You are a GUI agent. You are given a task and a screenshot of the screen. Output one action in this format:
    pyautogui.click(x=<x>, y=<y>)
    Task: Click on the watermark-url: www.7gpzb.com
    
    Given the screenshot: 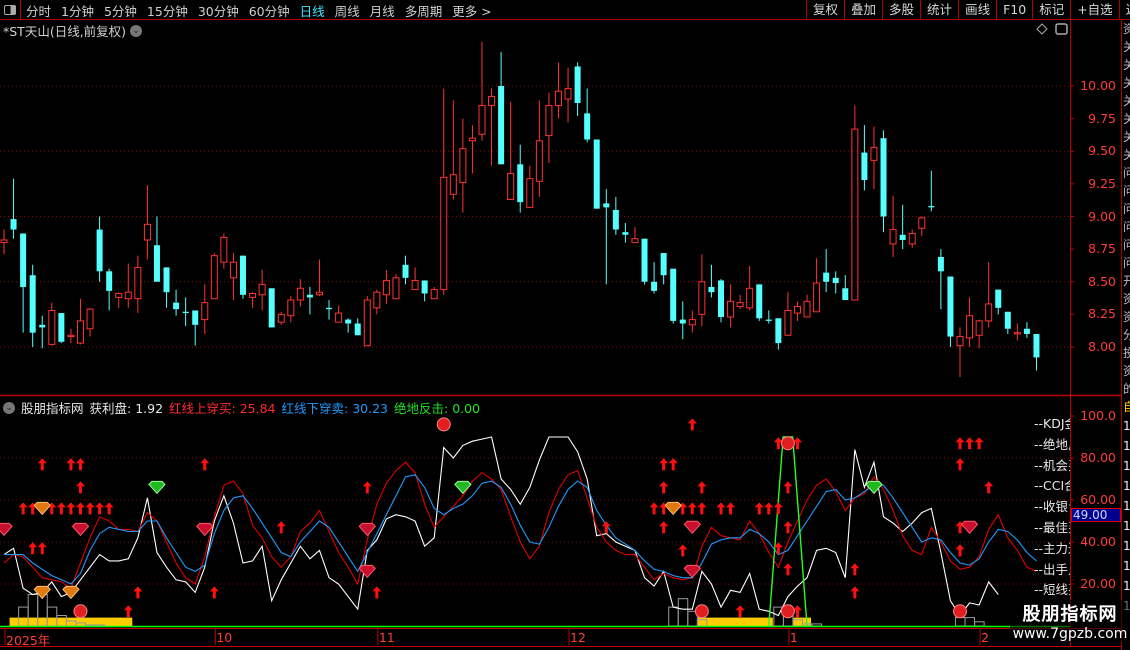 What is the action you would take?
    pyautogui.click(x=1070, y=634)
    